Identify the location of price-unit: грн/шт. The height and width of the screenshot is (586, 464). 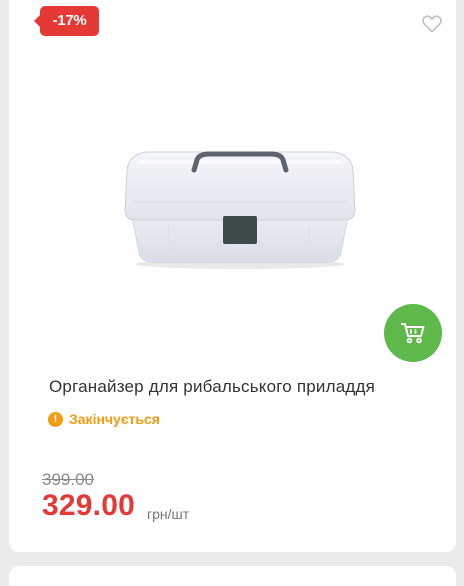
(168, 514).